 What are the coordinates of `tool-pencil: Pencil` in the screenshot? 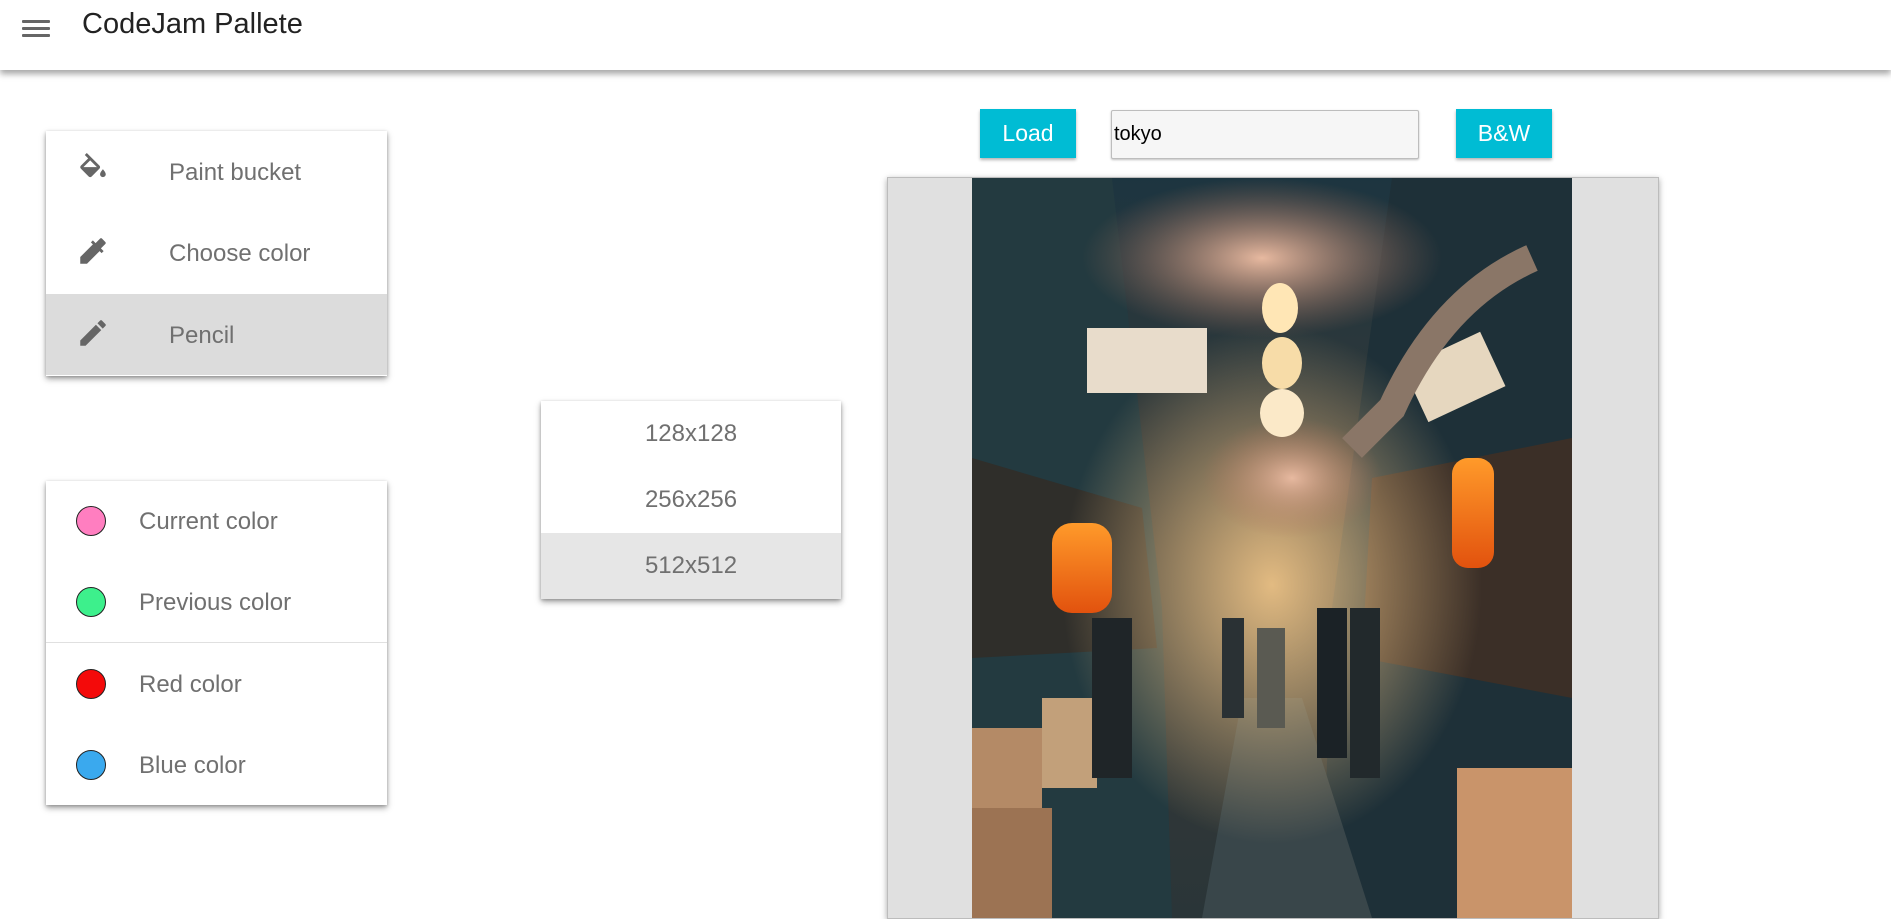 It's located at (216, 334).